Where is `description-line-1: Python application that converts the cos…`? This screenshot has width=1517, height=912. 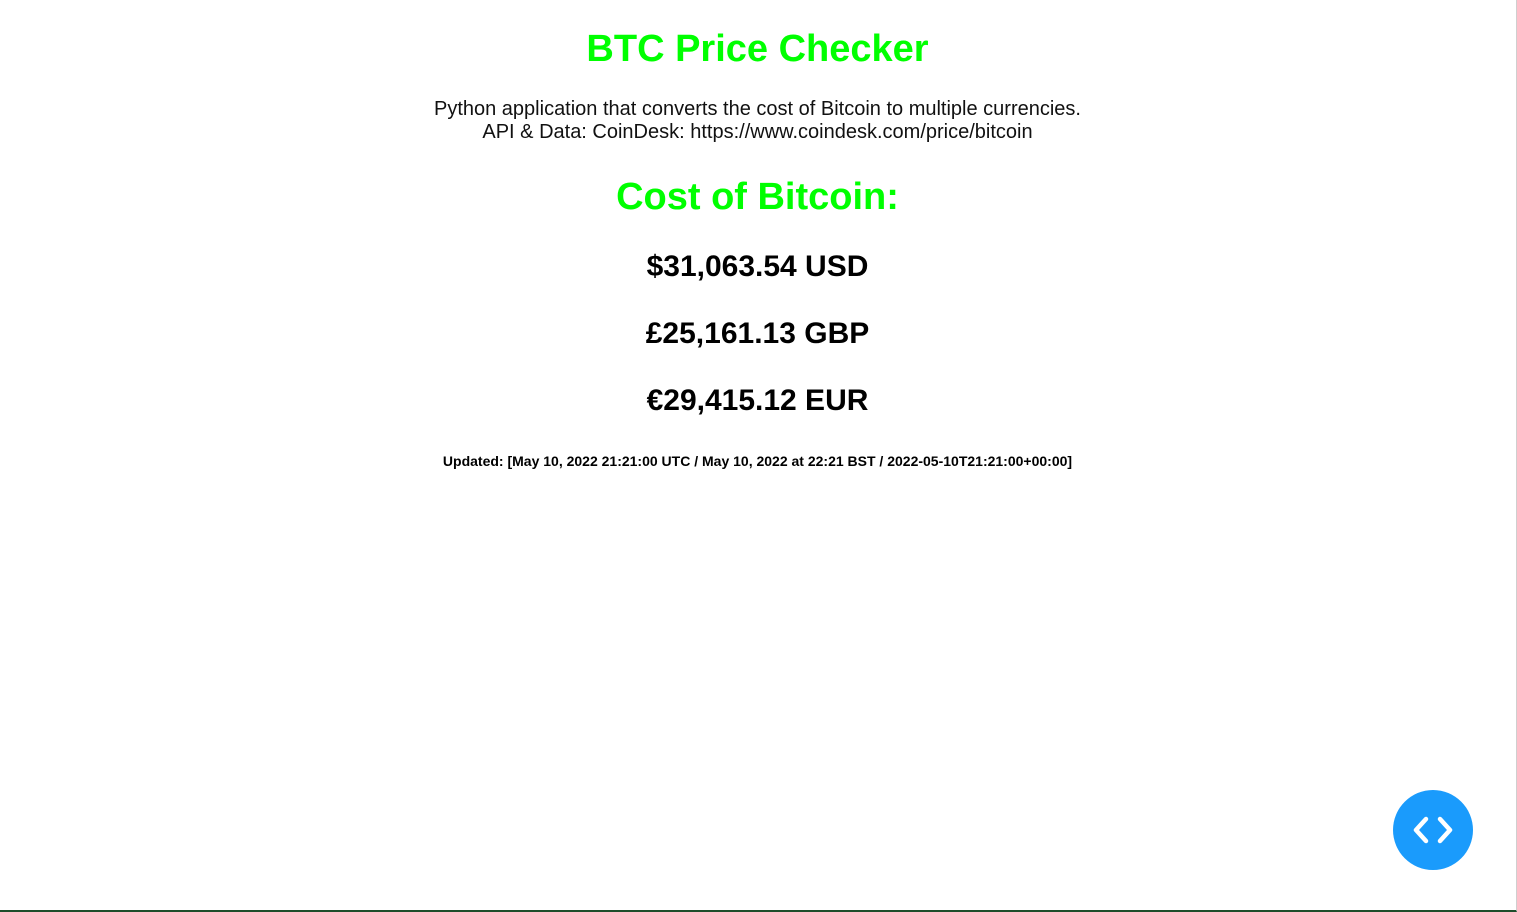
description-line-1: Python application that converts the cos… is located at coordinates (757, 109).